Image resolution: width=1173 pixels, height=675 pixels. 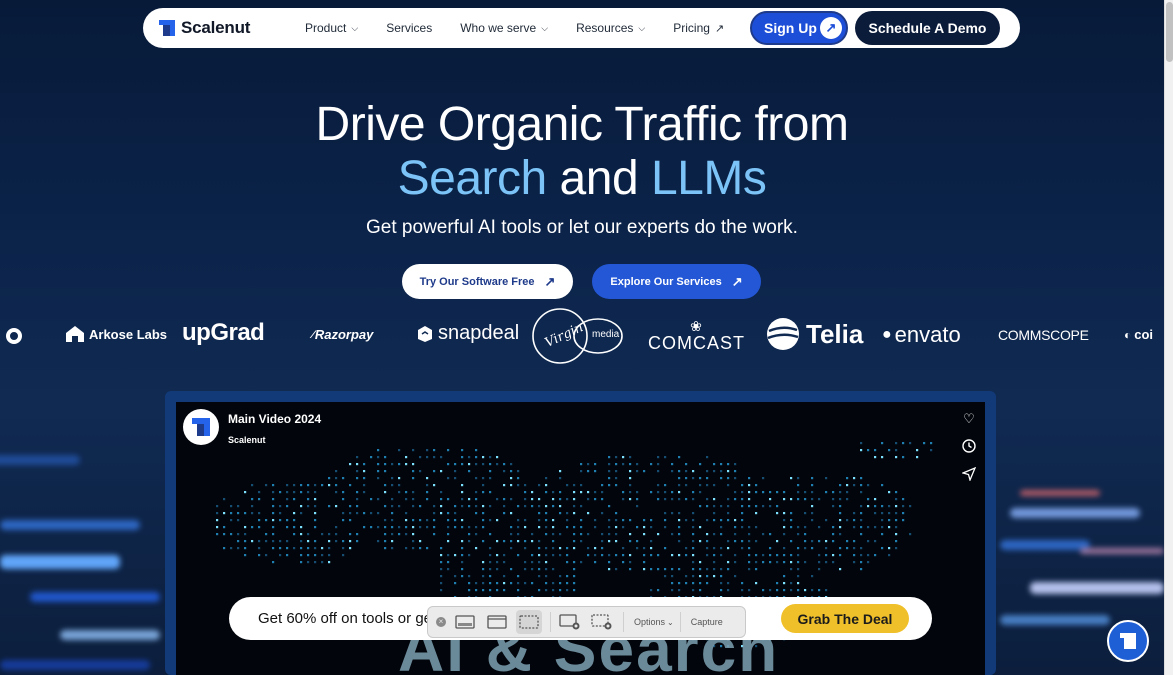 I want to click on razorpay-text: Razorpay, so click(x=344, y=334).